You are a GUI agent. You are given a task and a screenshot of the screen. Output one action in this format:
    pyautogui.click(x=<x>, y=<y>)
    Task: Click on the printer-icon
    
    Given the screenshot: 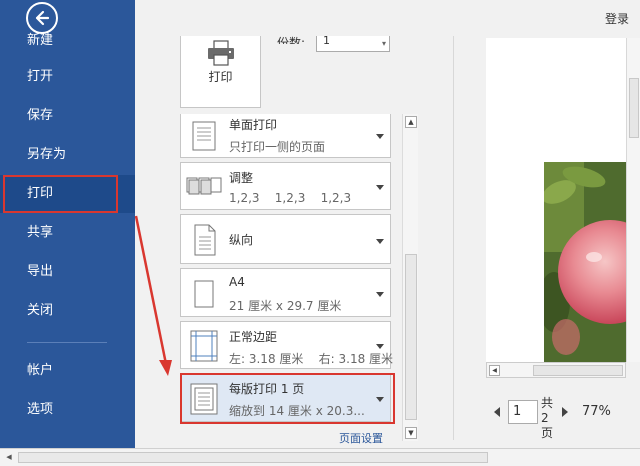 What is the action you would take?
    pyautogui.click(x=221, y=53)
    